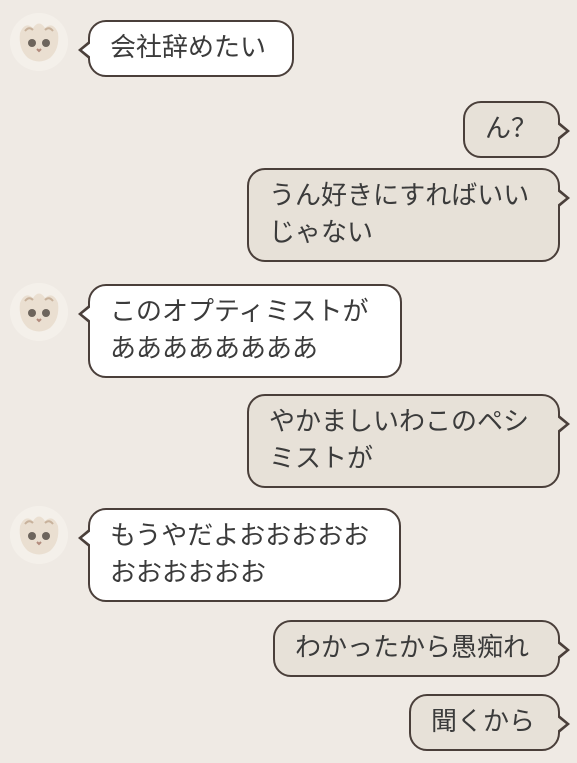 The width and height of the screenshot is (577, 763). What do you see at coordinates (408, 441) in the screenshot?
I see `message-bubble-outgoing: やかましいわこのペシ ミストが` at bounding box center [408, 441].